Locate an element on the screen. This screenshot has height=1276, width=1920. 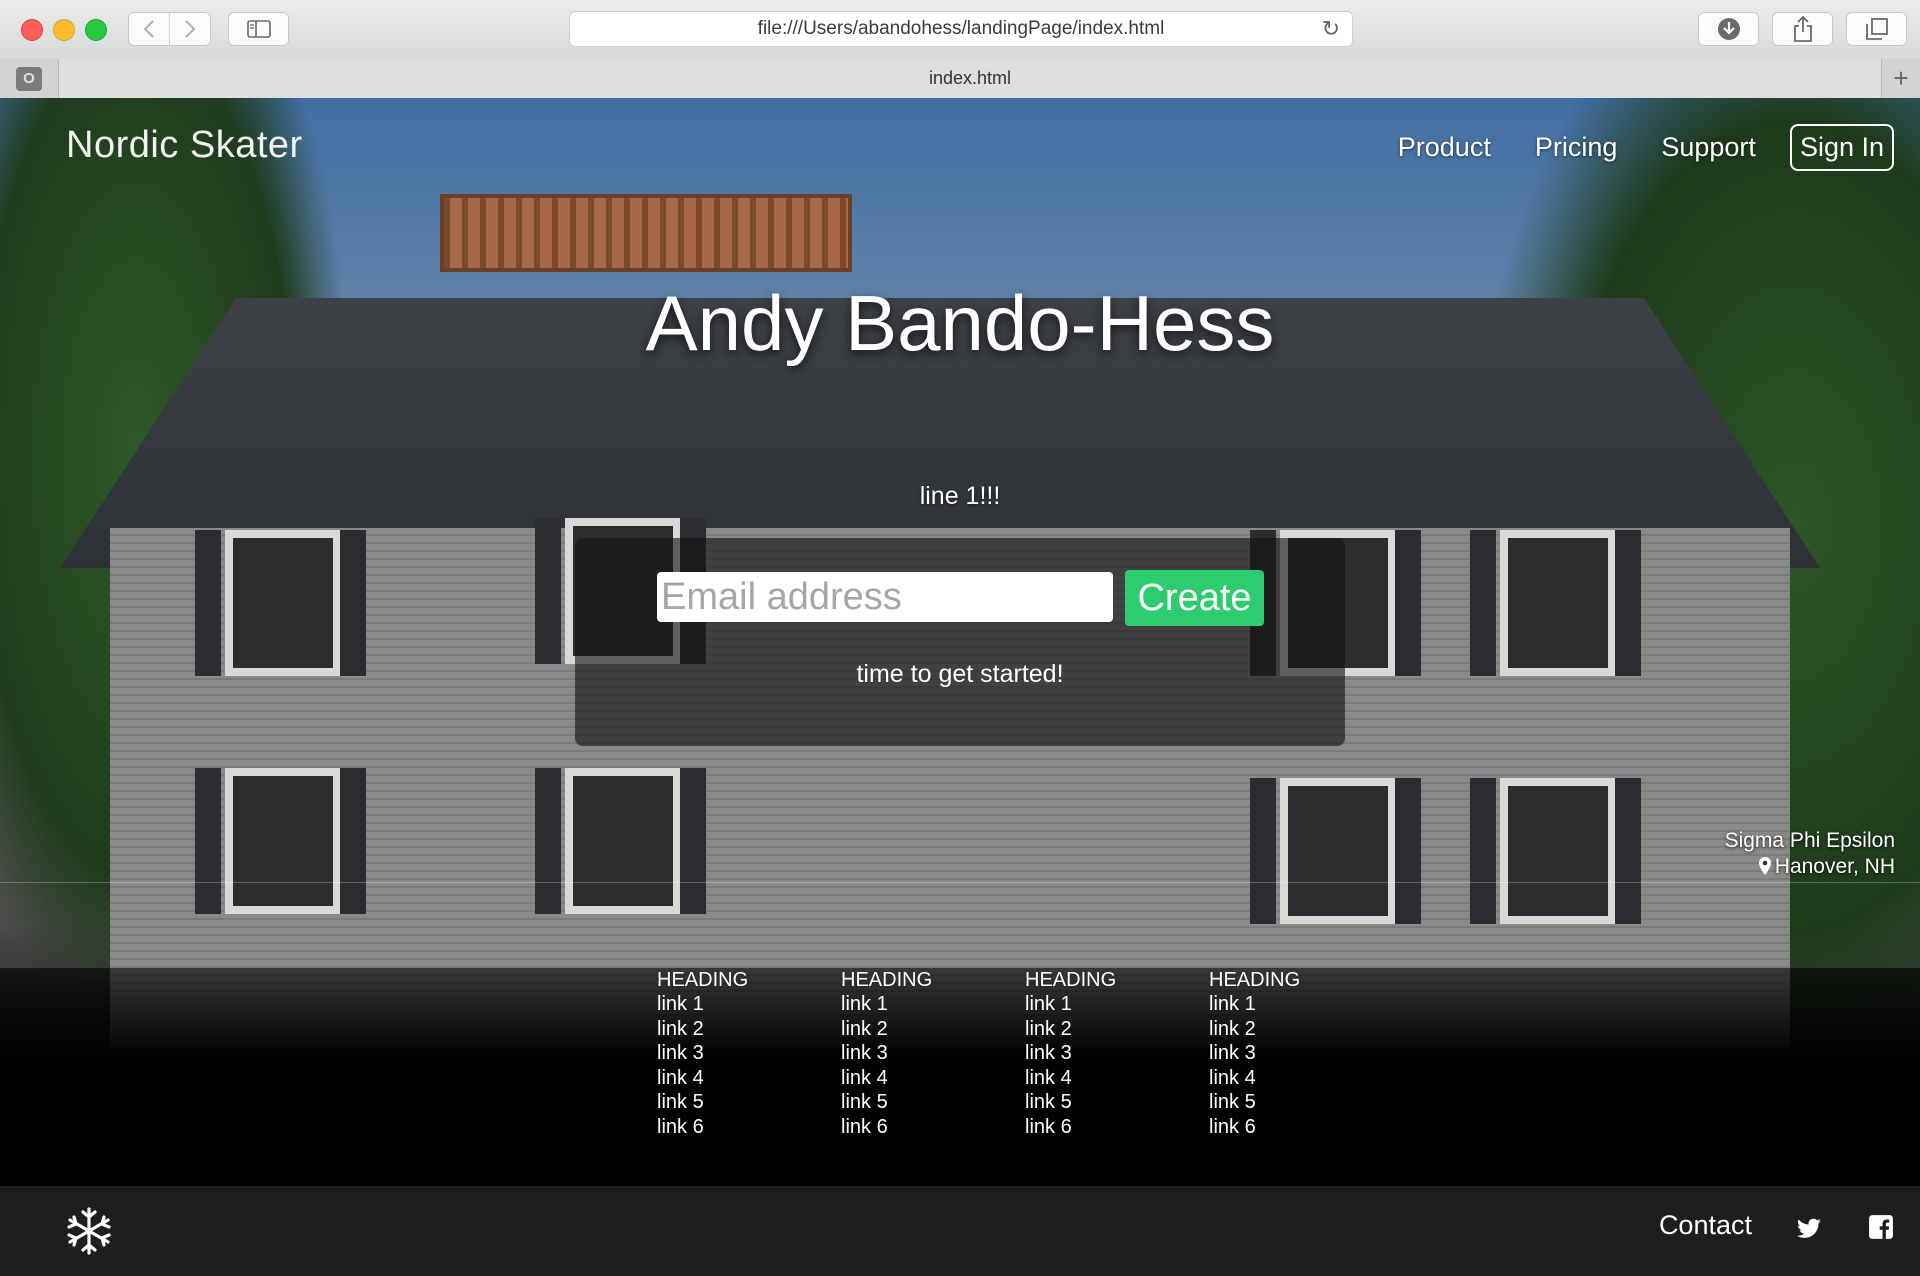
plus-icon: + is located at coordinates (1901, 78).